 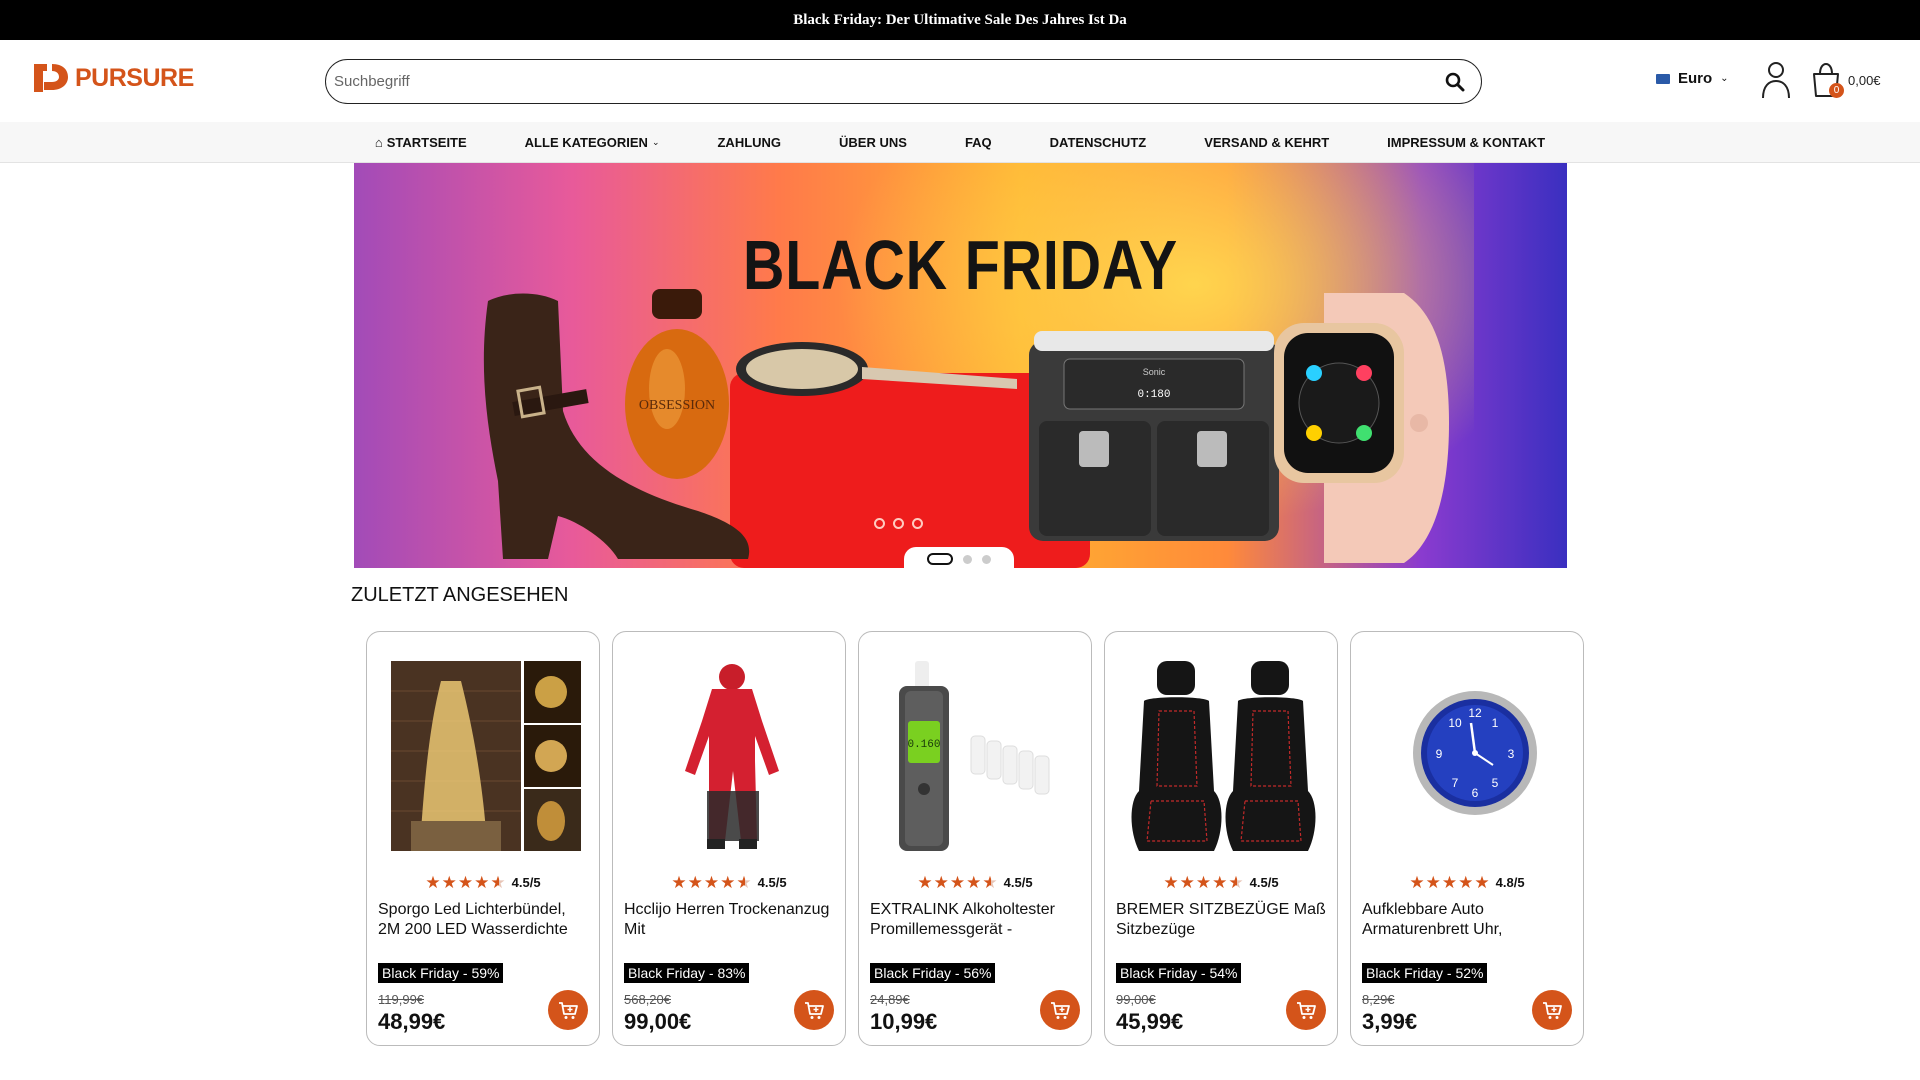 What do you see at coordinates (876, 369) in the screenshot?
I see `hair-brush-image` at bounding box center [876, 369].